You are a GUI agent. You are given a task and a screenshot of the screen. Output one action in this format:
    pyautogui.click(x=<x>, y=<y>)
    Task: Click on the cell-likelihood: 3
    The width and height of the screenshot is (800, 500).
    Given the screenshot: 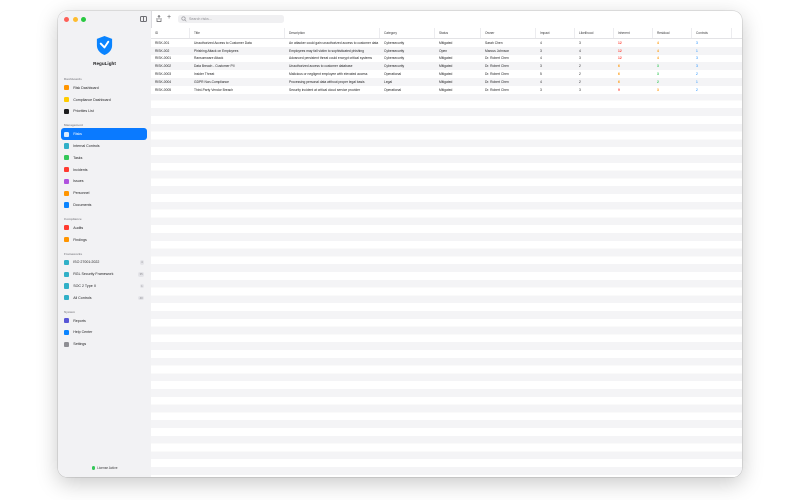 What is the action you would take?
    pyautogui.click(x=580, y=89)
    